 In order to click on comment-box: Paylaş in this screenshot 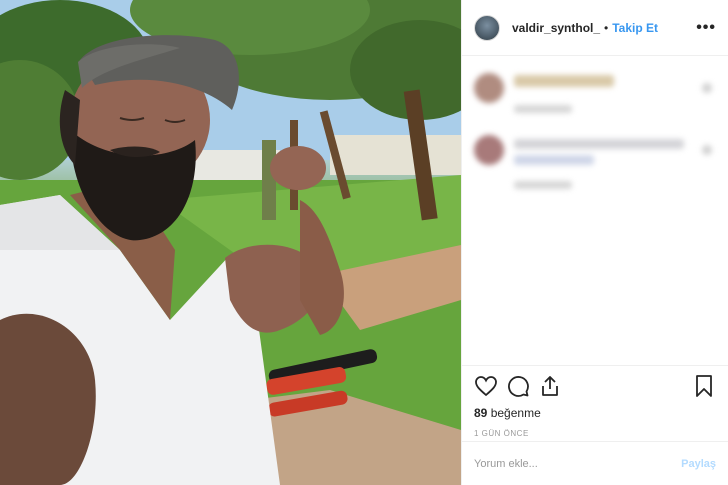, I will do `click(595, 463)`.